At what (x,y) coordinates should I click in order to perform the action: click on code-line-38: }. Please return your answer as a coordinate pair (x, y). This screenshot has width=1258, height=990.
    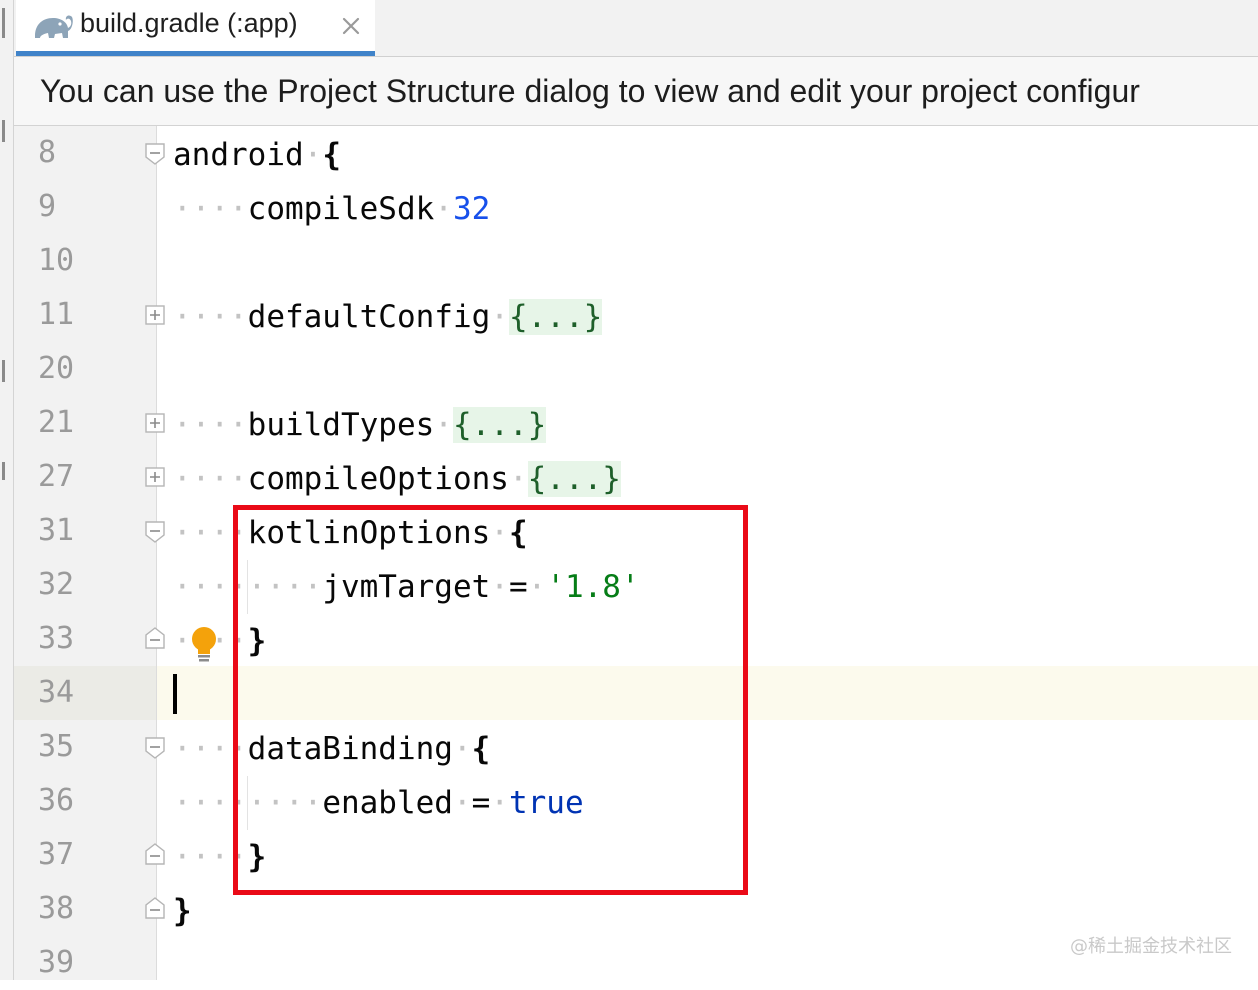
    Looking at the image, I should click on (182, 911).